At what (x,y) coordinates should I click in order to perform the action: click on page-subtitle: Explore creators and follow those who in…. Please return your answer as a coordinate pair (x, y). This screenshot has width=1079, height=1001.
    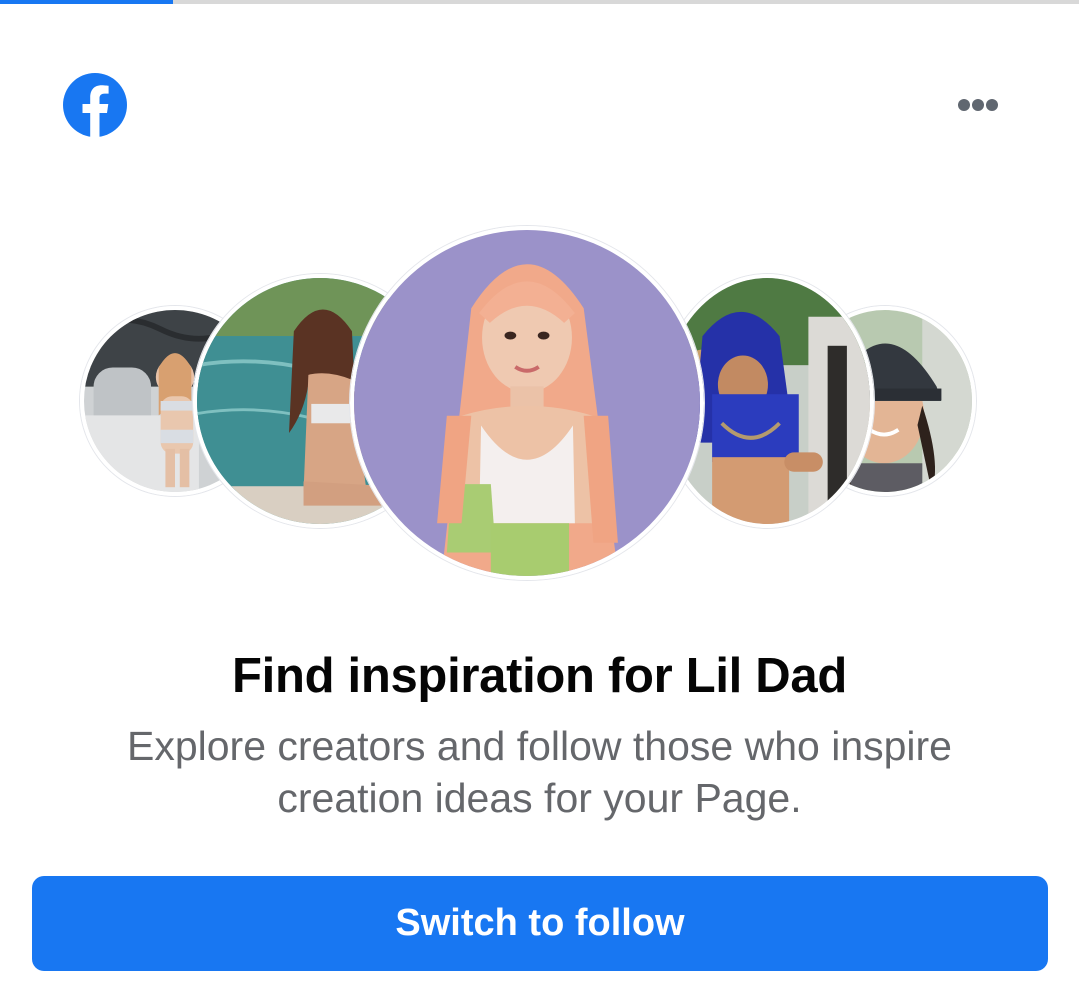
    Looking at the image, I should click on (539, 772).